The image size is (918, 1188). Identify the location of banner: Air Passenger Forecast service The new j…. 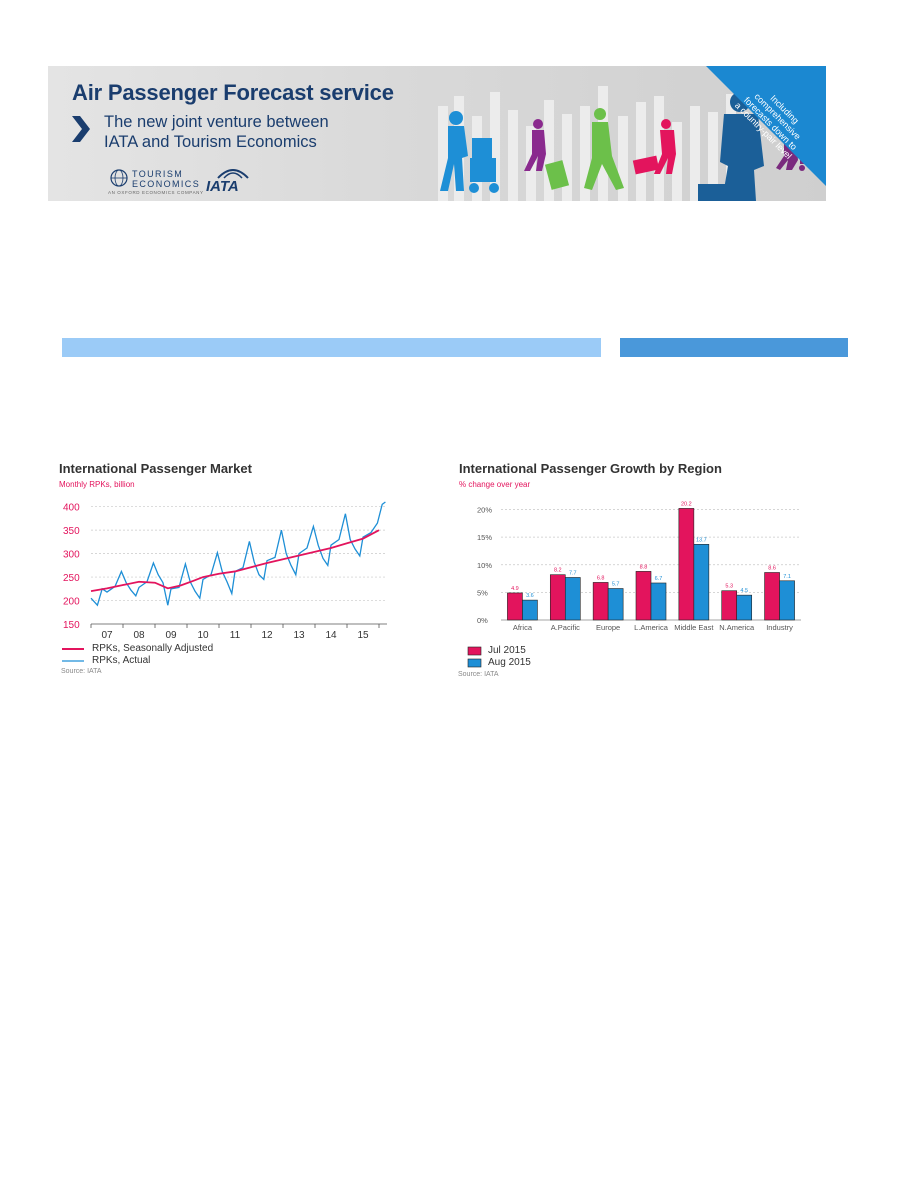
(437, 133).